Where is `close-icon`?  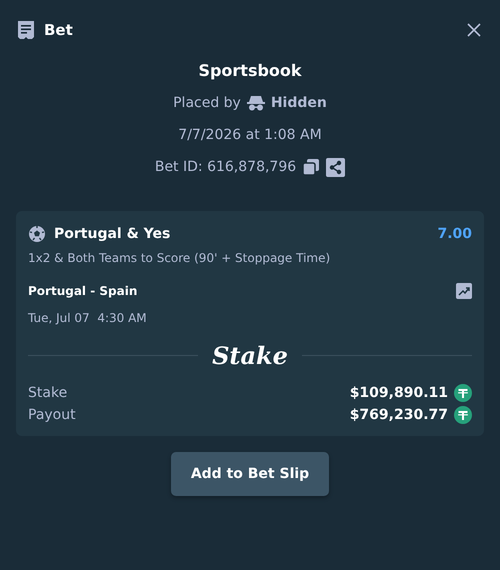 close-icon is located at coordinates (474, 30).